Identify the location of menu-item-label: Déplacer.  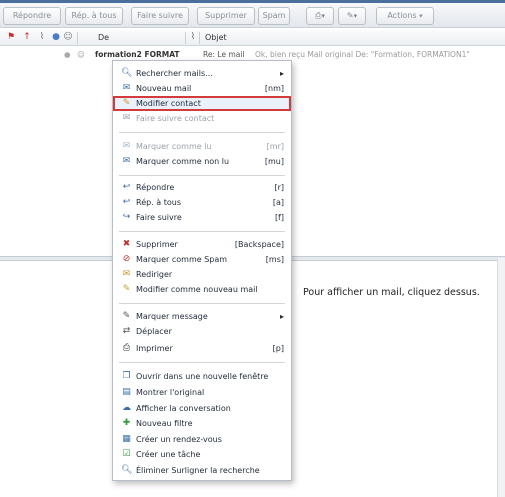
(154, 331).